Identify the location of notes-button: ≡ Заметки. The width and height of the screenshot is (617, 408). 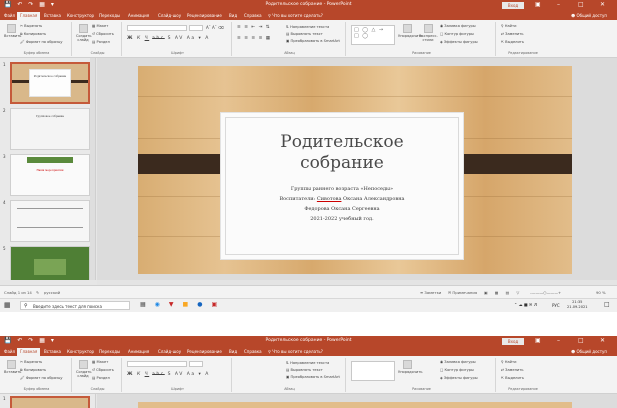
(430, 292).